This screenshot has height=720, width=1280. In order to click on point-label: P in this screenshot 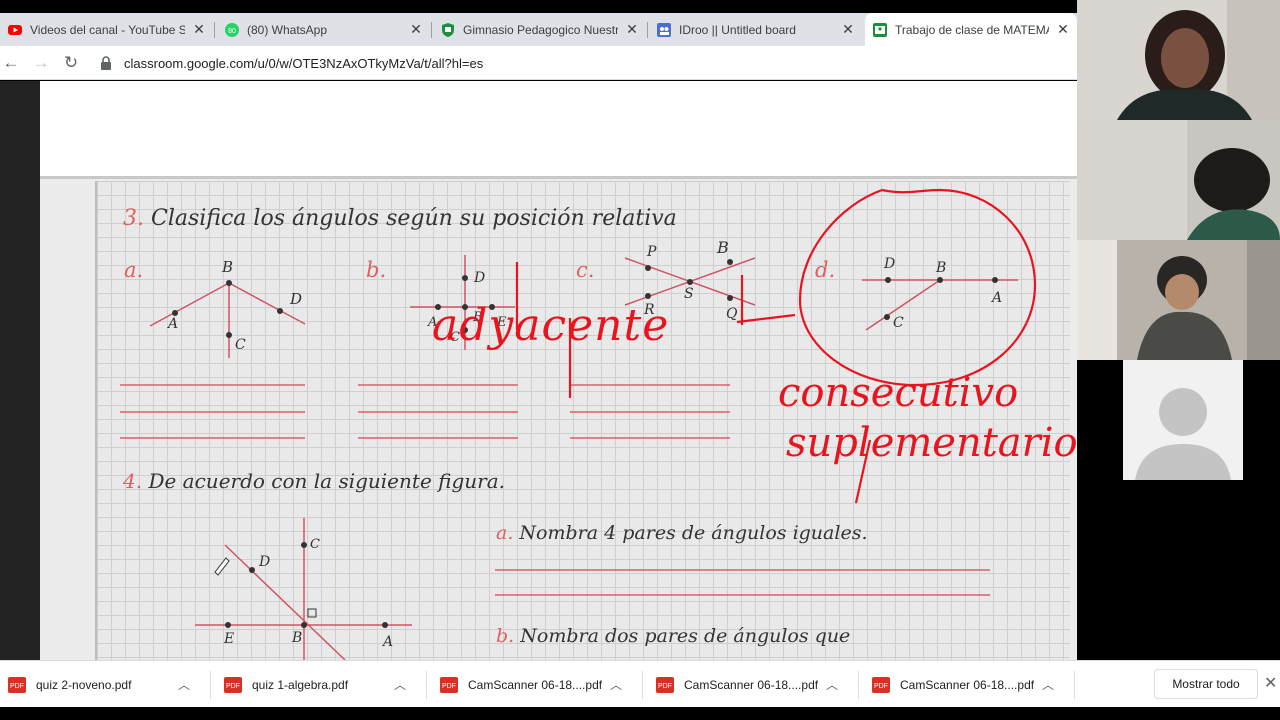, I will do `click(652, 252)`.